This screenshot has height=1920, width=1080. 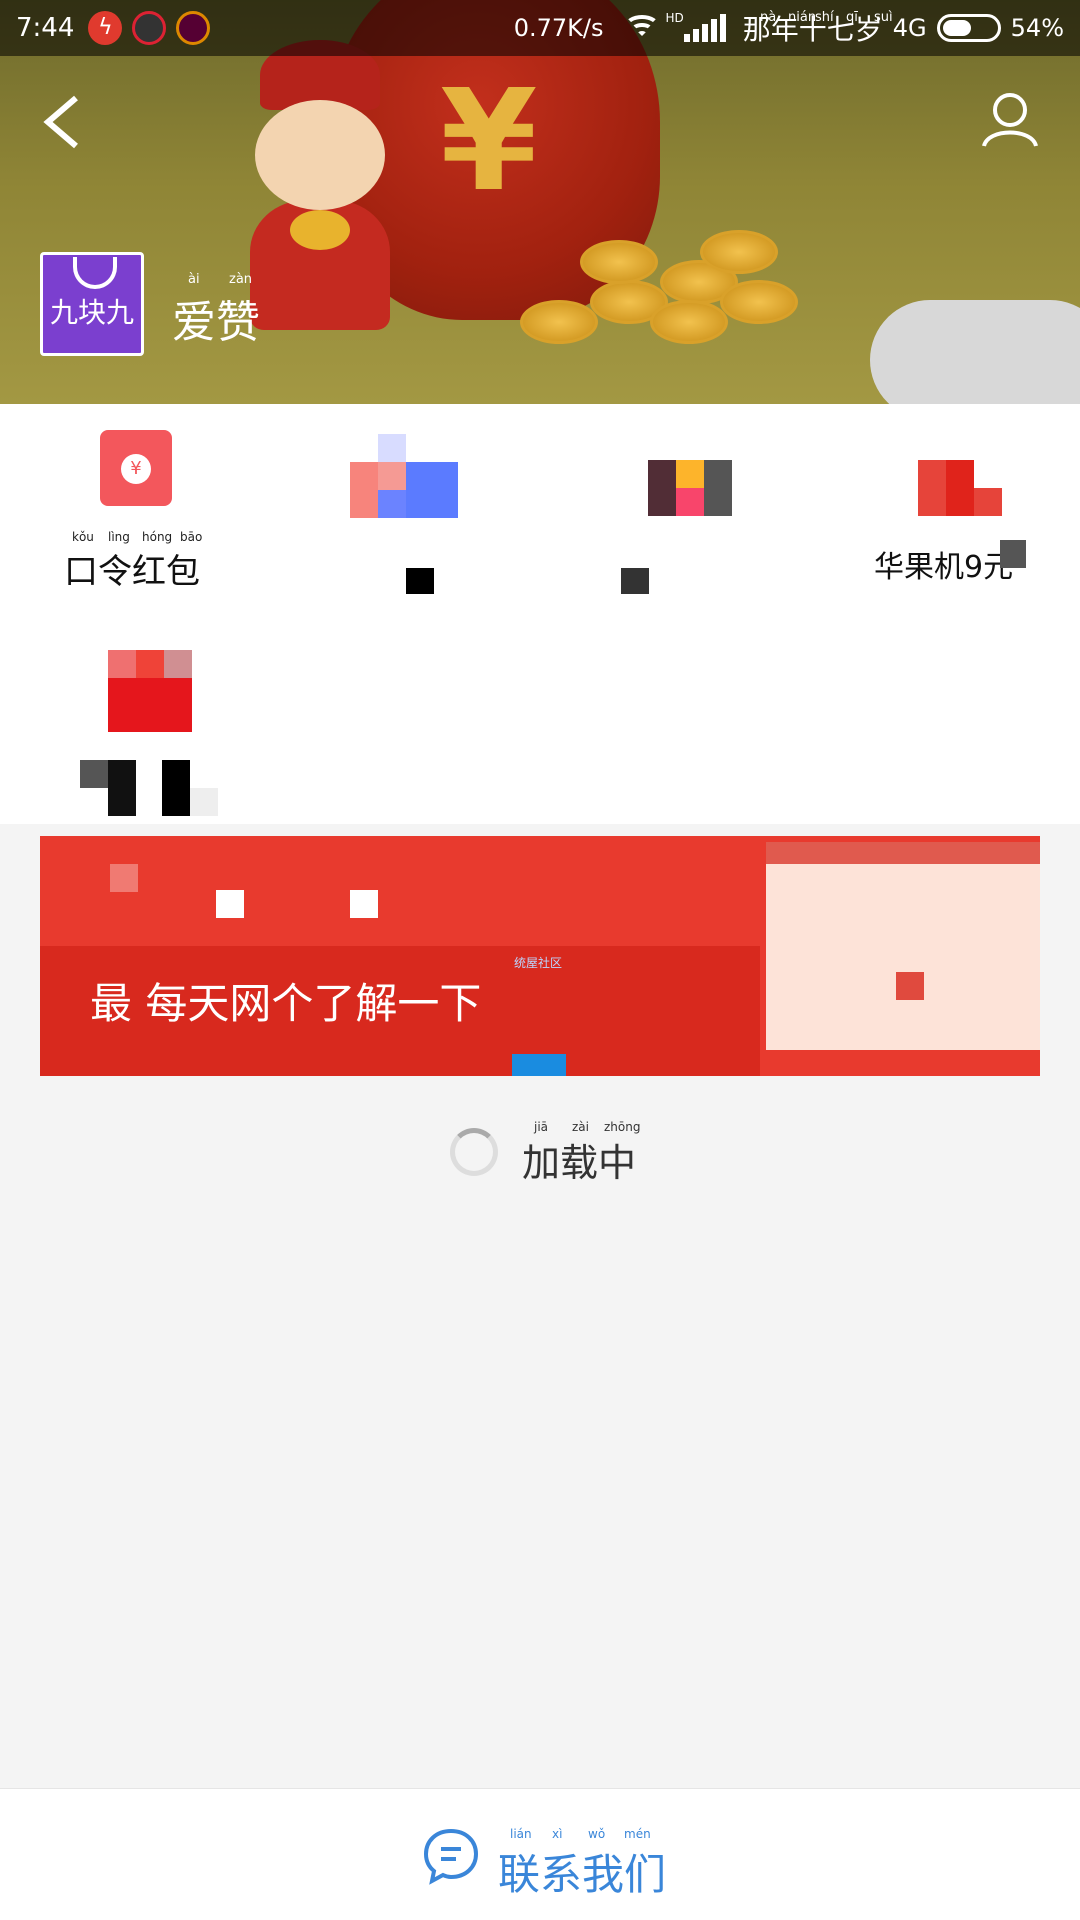 What do you see at coordinates (119, 537) in the screenshot?
I see `red-packet-pinyin-1: lìng` at bounding box center [119, 537].